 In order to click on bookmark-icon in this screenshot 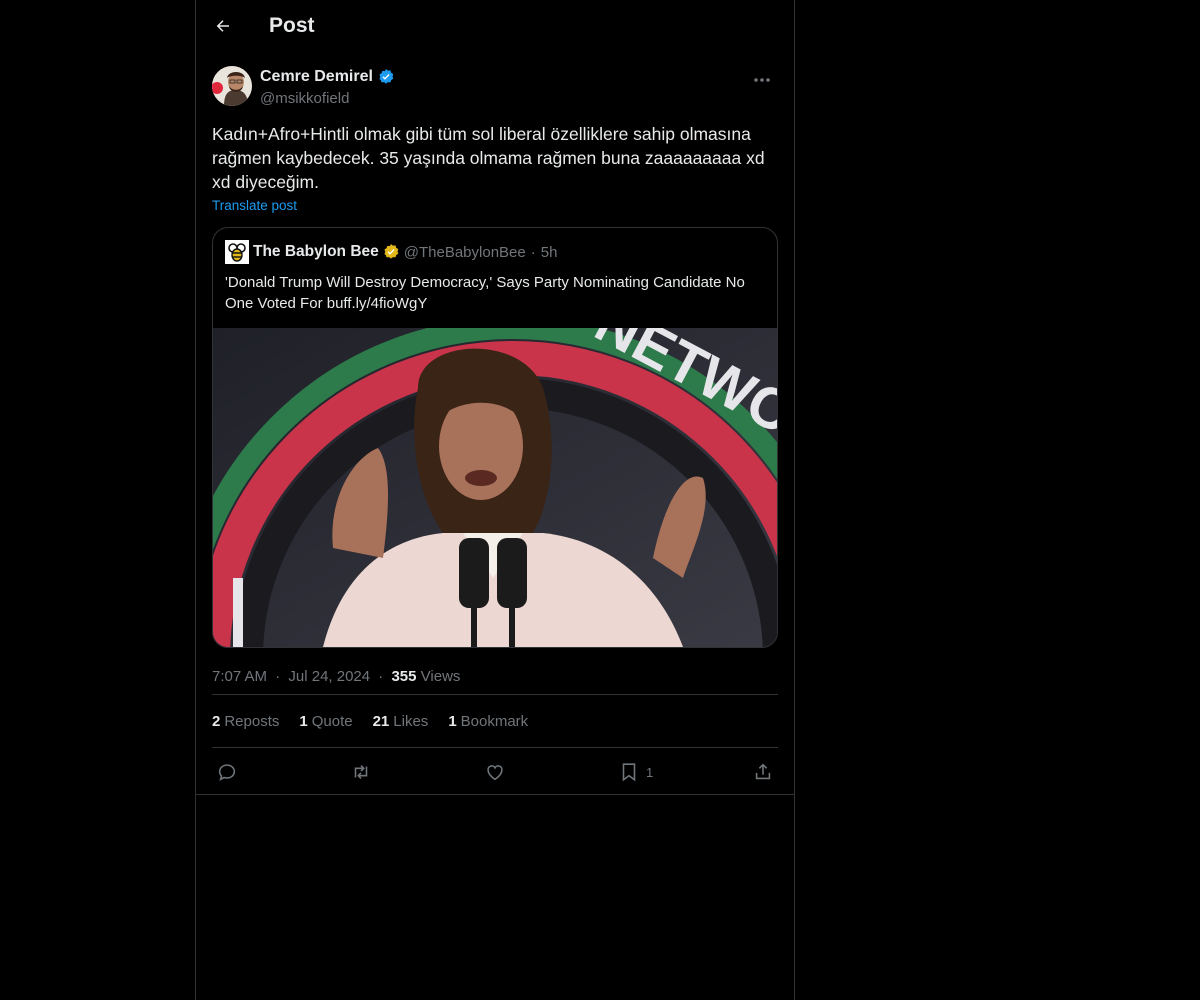, I will do `click(629, 772)`.